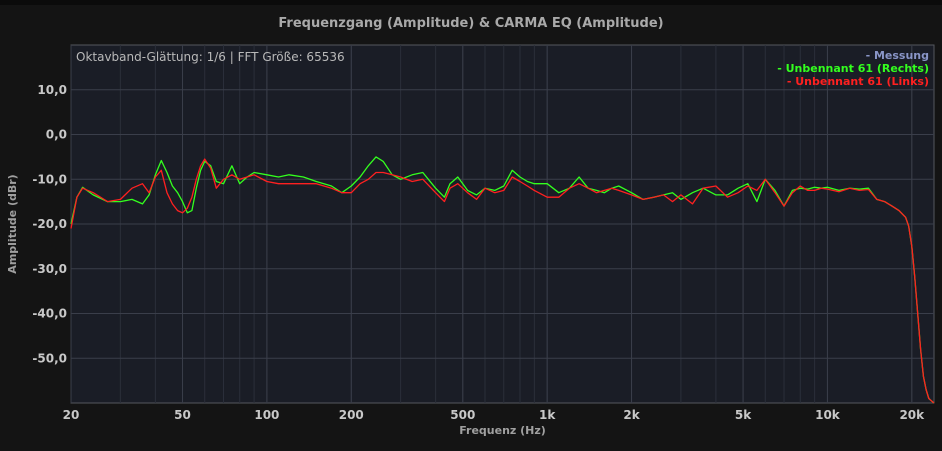 This screenshot has height=451, width=942. I want to click on legend-entry: - Messung, so click(897, 55).